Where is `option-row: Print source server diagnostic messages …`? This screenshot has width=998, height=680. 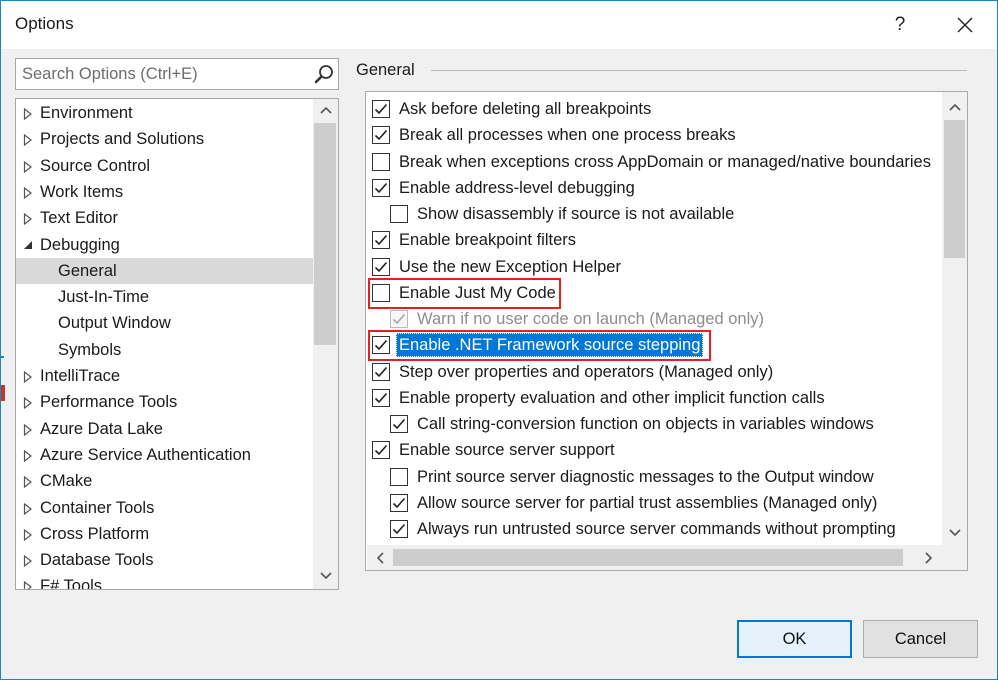
option-row: Print source server diagnostic messages … is located at coordinates (654, 477).